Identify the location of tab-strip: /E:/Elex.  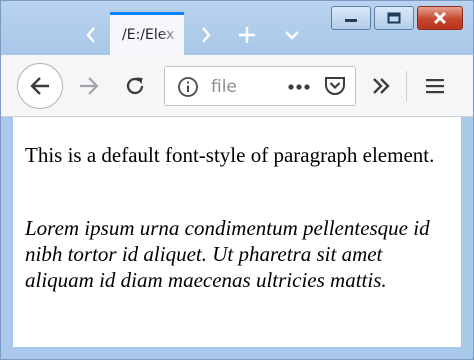
(237, 28).